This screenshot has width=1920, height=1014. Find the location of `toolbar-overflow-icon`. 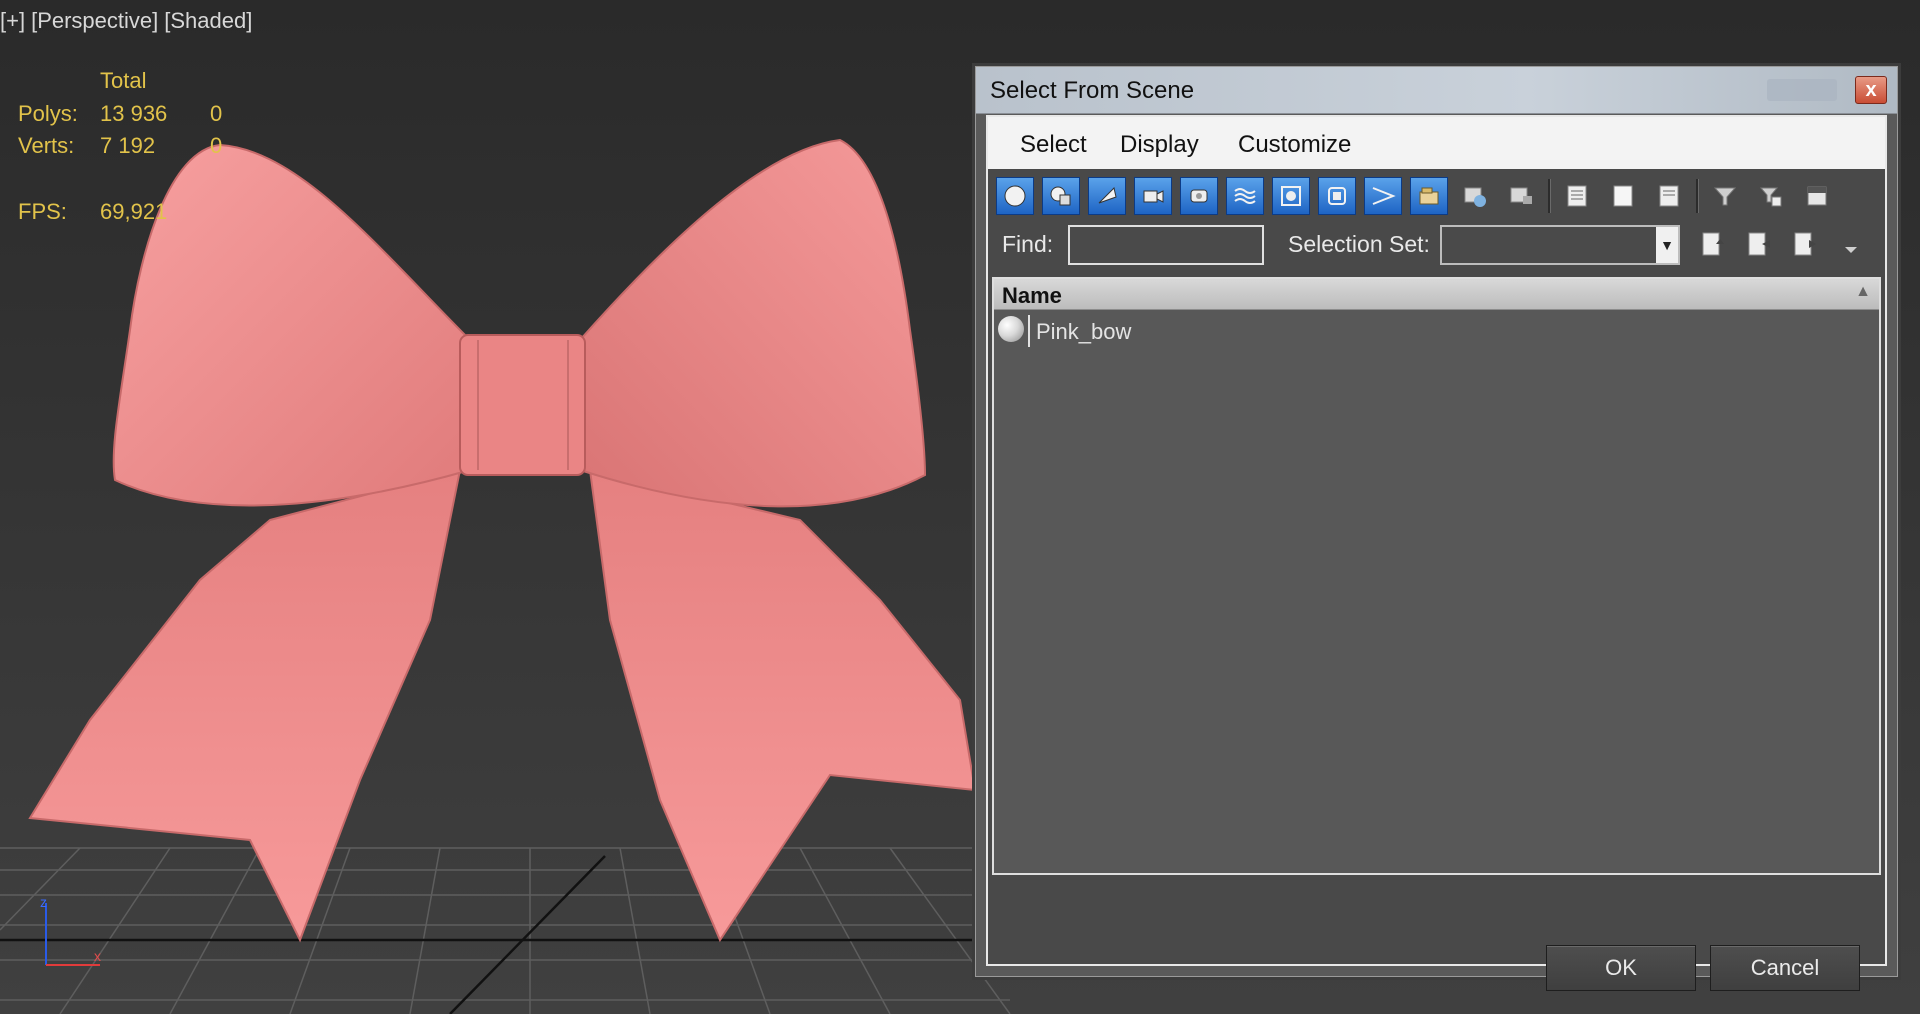

toolbar-overflow-icon is located at coordinates (1851, 246).